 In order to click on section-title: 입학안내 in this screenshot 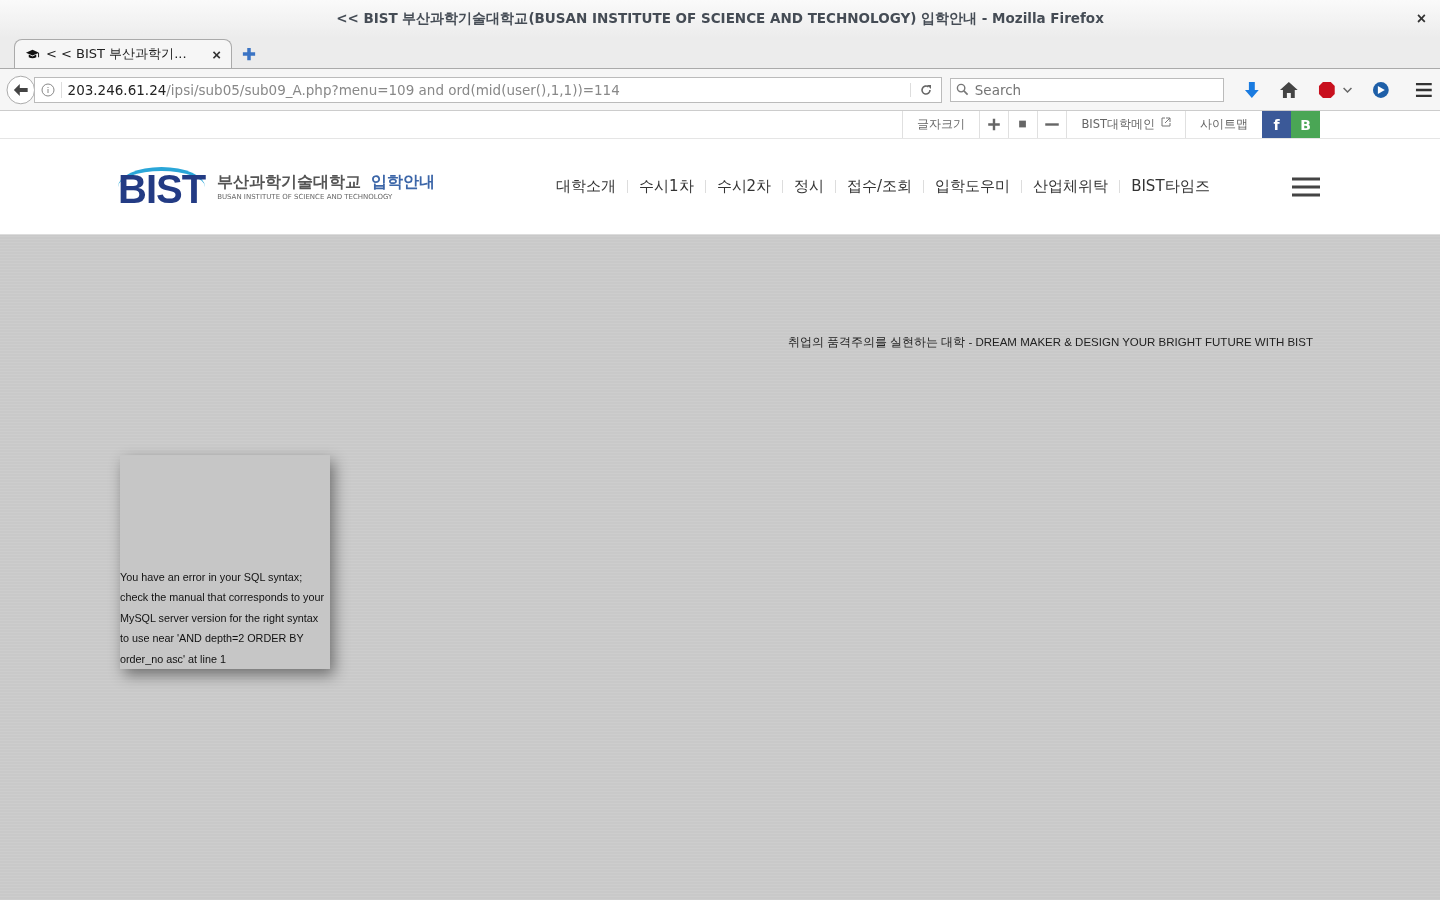, I will do `click(403, 182)`.